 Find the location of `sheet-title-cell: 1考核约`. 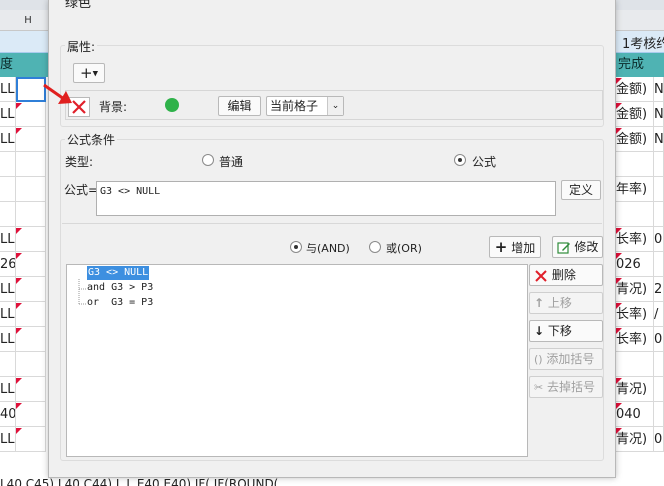

sheet-title-cell: 1考核约 is located at coordinates (643, 42).